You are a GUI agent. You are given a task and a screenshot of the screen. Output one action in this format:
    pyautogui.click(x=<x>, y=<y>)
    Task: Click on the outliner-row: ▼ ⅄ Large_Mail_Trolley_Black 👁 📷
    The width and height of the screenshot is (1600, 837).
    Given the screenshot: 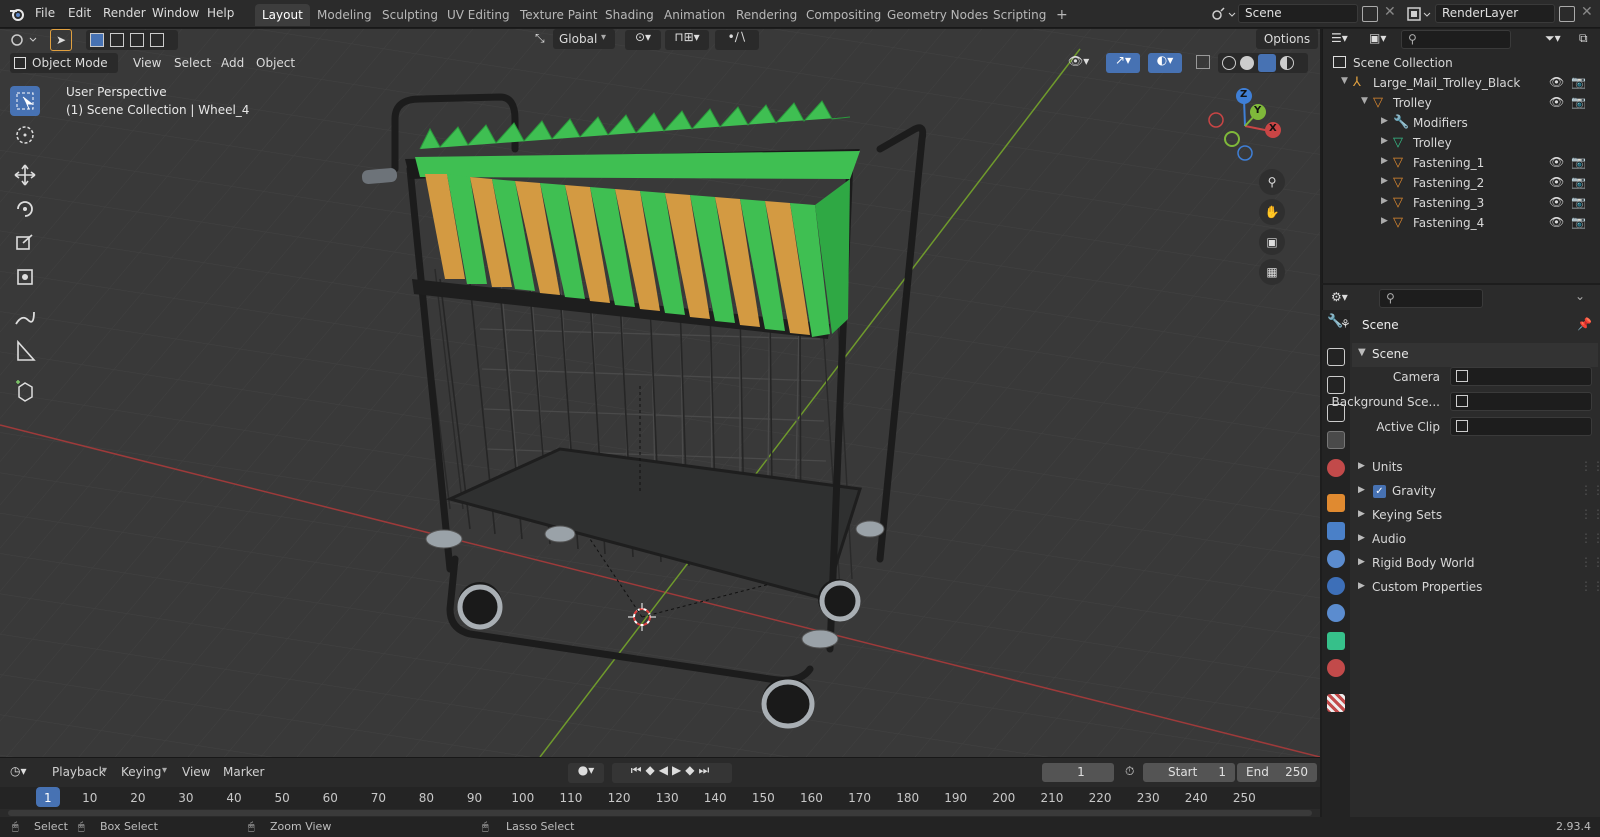 What is the action you would take?
    pyautogui.click(x=1461, y=83)
    